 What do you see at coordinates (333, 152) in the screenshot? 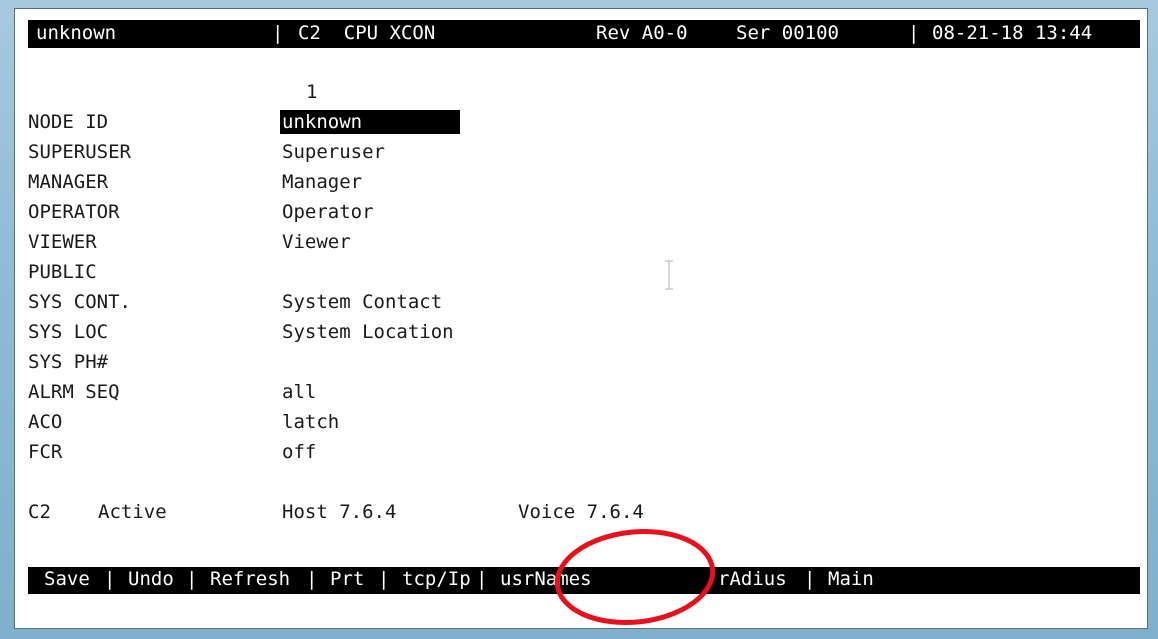
I see `field-value-superuser: Superuser` at bounding box center [333, 152].